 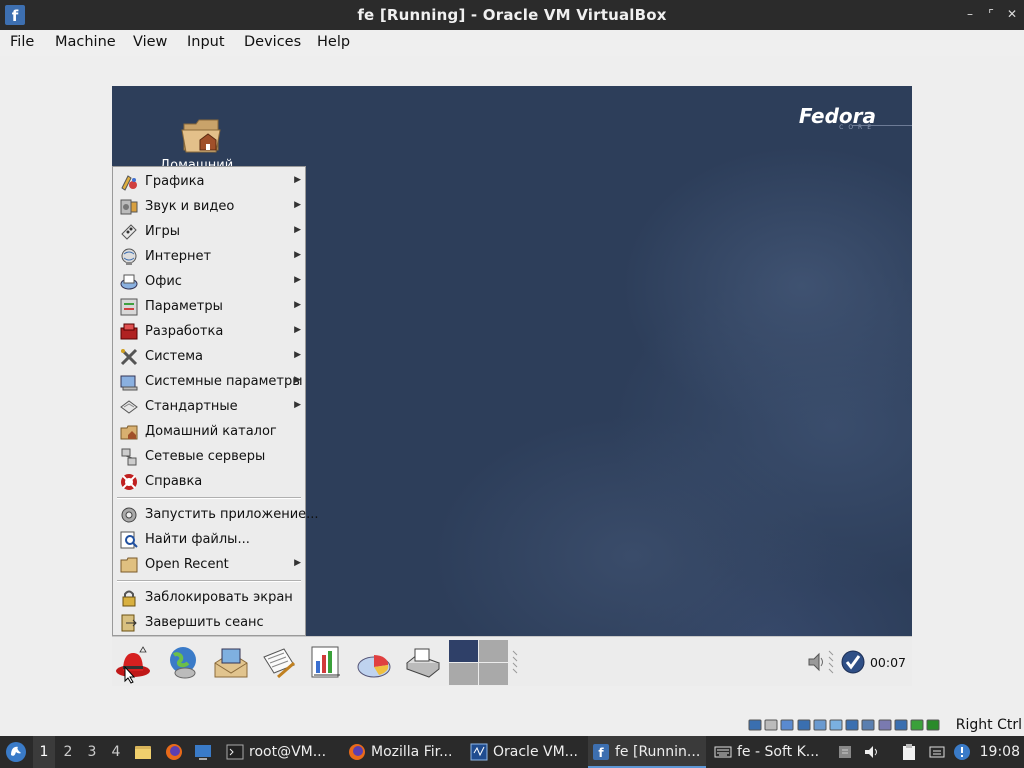 What do you see at coordinates (991, 14) in the screenshot?
I see `restore-button: ⌜` at bounding box center [991, 14].